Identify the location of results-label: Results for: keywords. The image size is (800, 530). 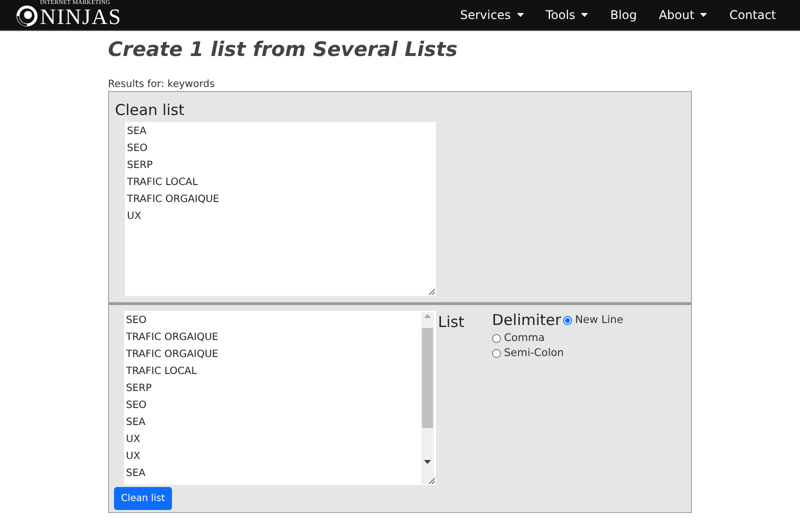
(161, 84).